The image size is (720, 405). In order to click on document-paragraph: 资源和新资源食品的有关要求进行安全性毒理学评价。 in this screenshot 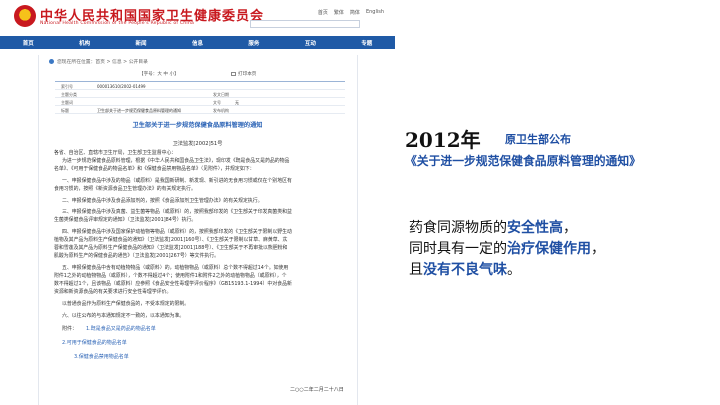, I will do `click(113, 292)`.